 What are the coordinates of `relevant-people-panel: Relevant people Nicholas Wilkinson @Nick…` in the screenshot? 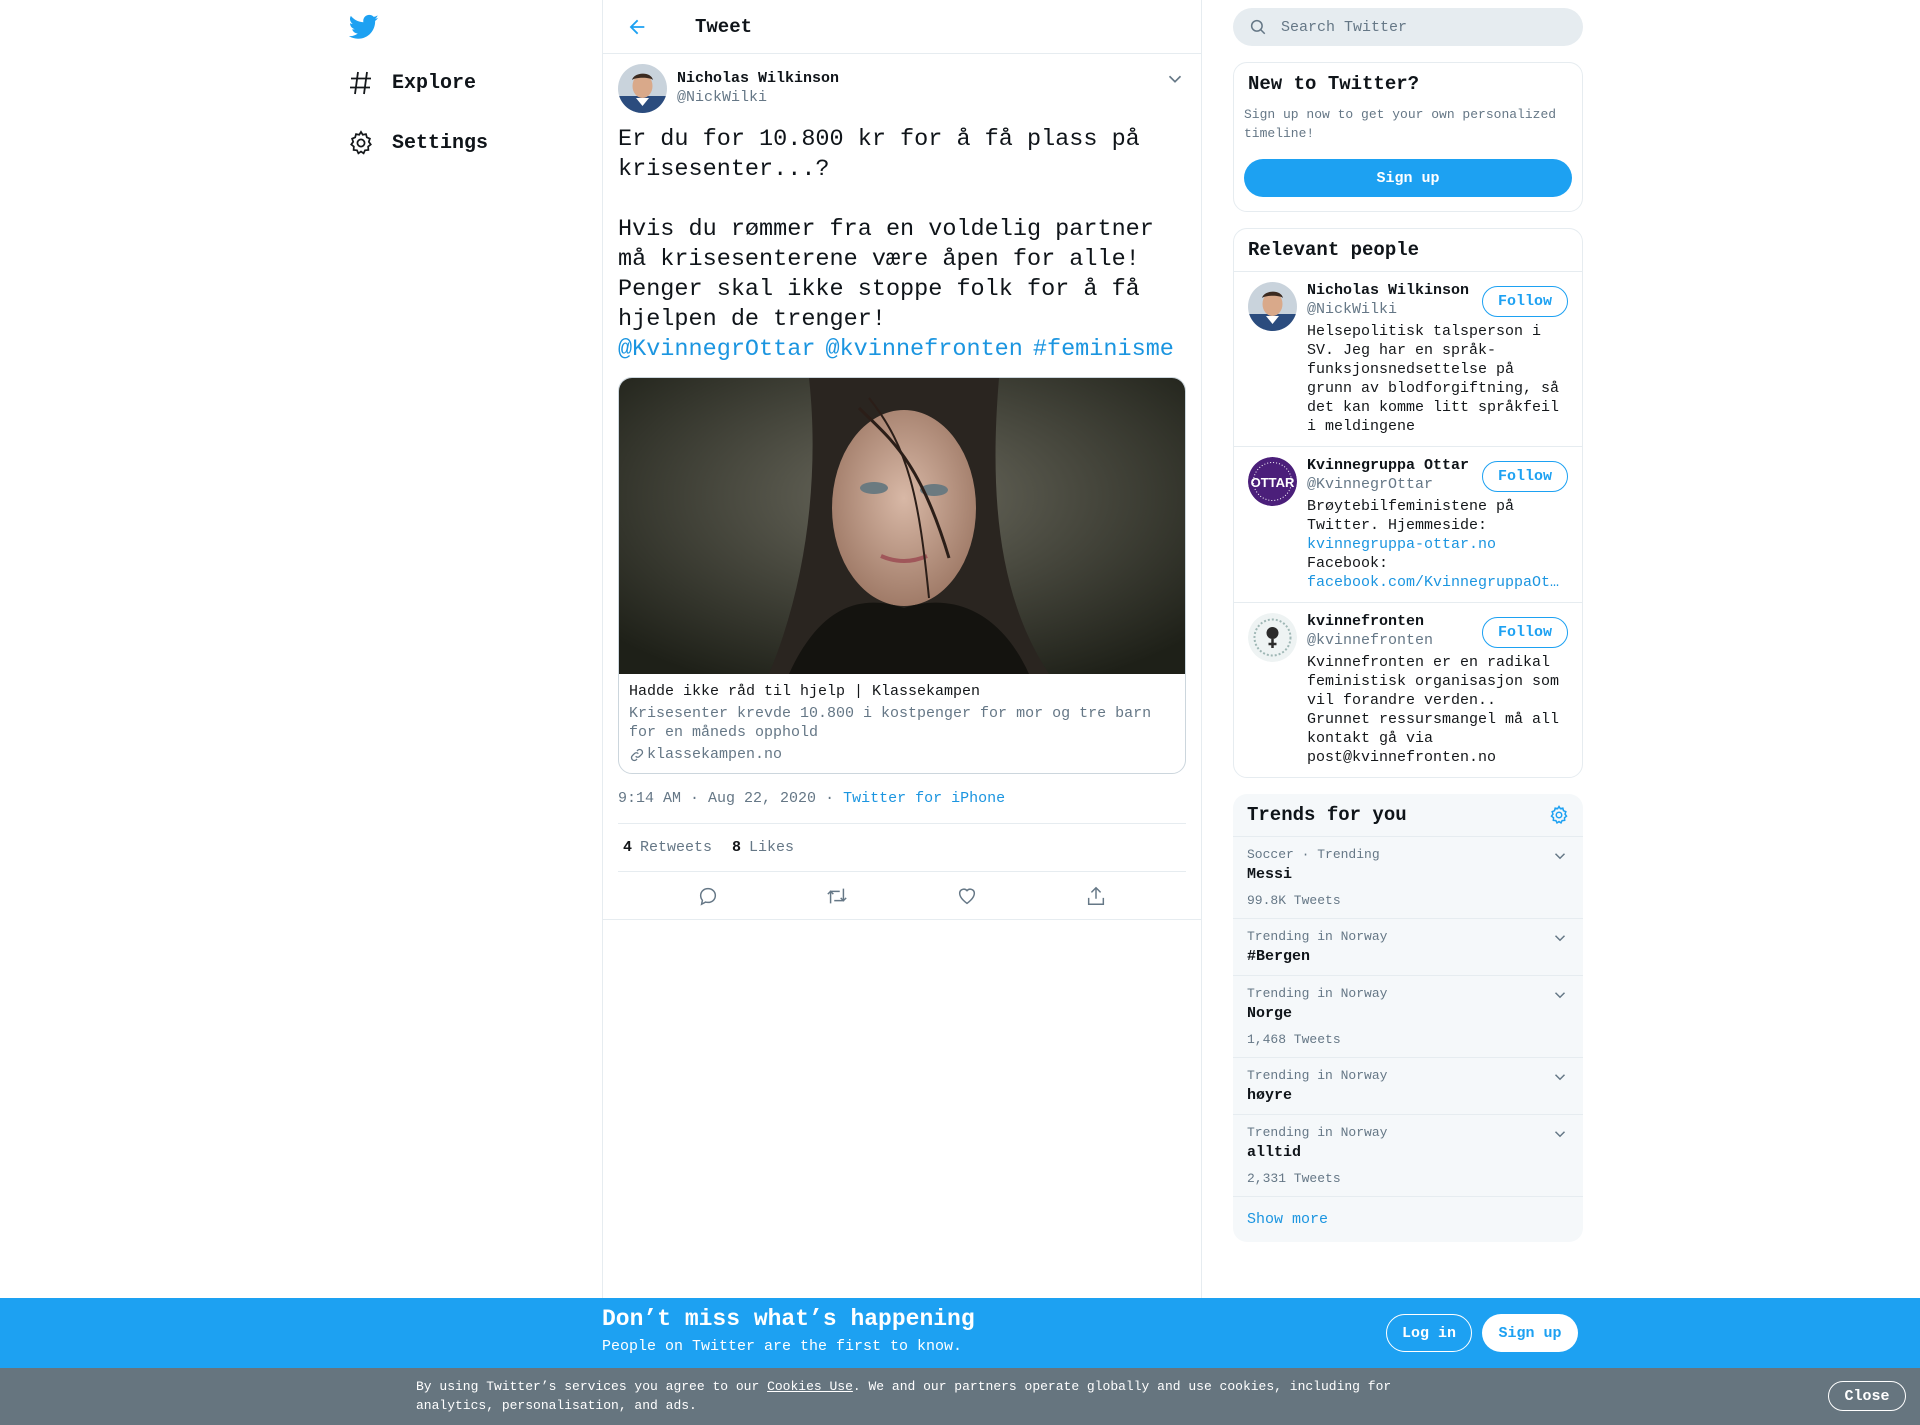 It's located at (1408, 503).